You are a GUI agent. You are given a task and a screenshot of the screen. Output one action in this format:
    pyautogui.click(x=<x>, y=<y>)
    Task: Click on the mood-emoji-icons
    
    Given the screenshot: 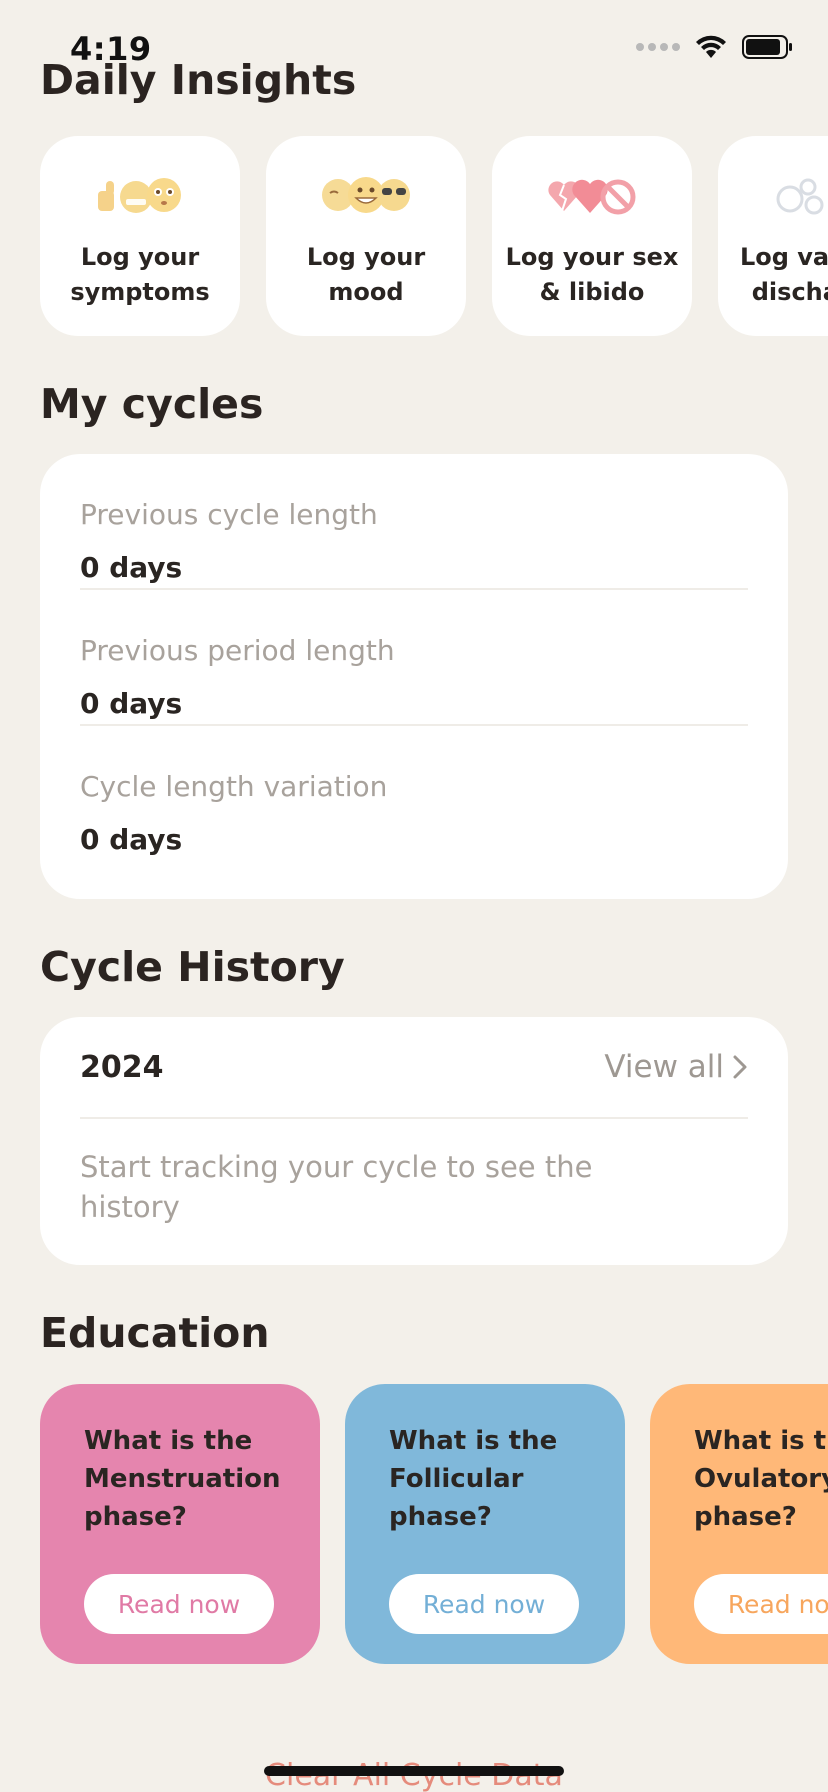 What is the action you would take?
    pyautogui.click(x=366, y=195)
    